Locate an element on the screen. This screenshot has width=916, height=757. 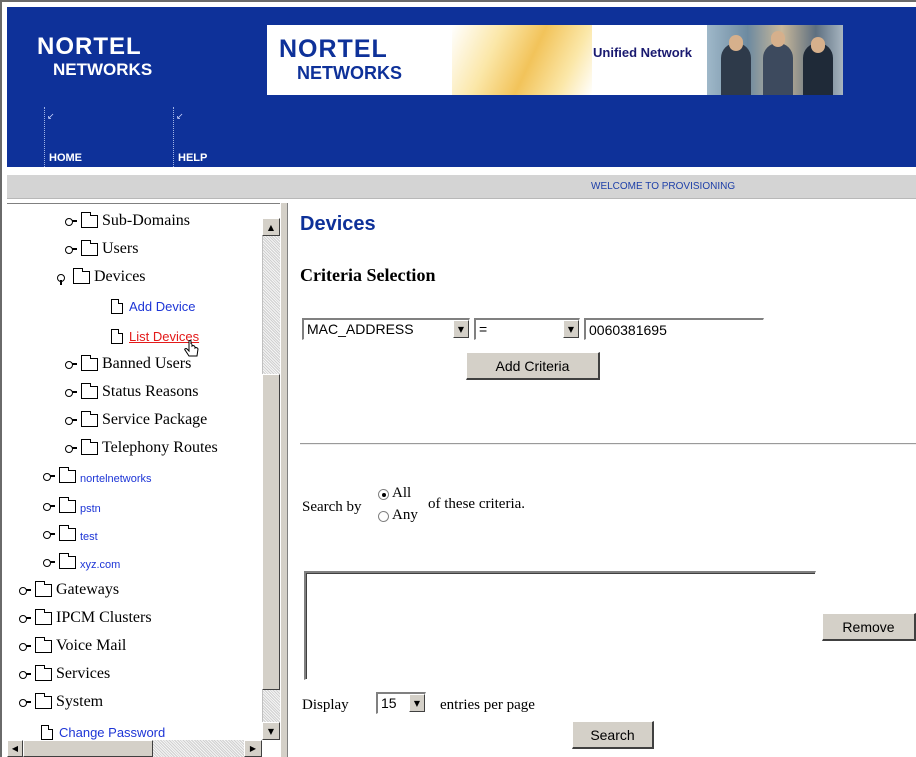
tree-label: Services is located at coordinates (83, 674).